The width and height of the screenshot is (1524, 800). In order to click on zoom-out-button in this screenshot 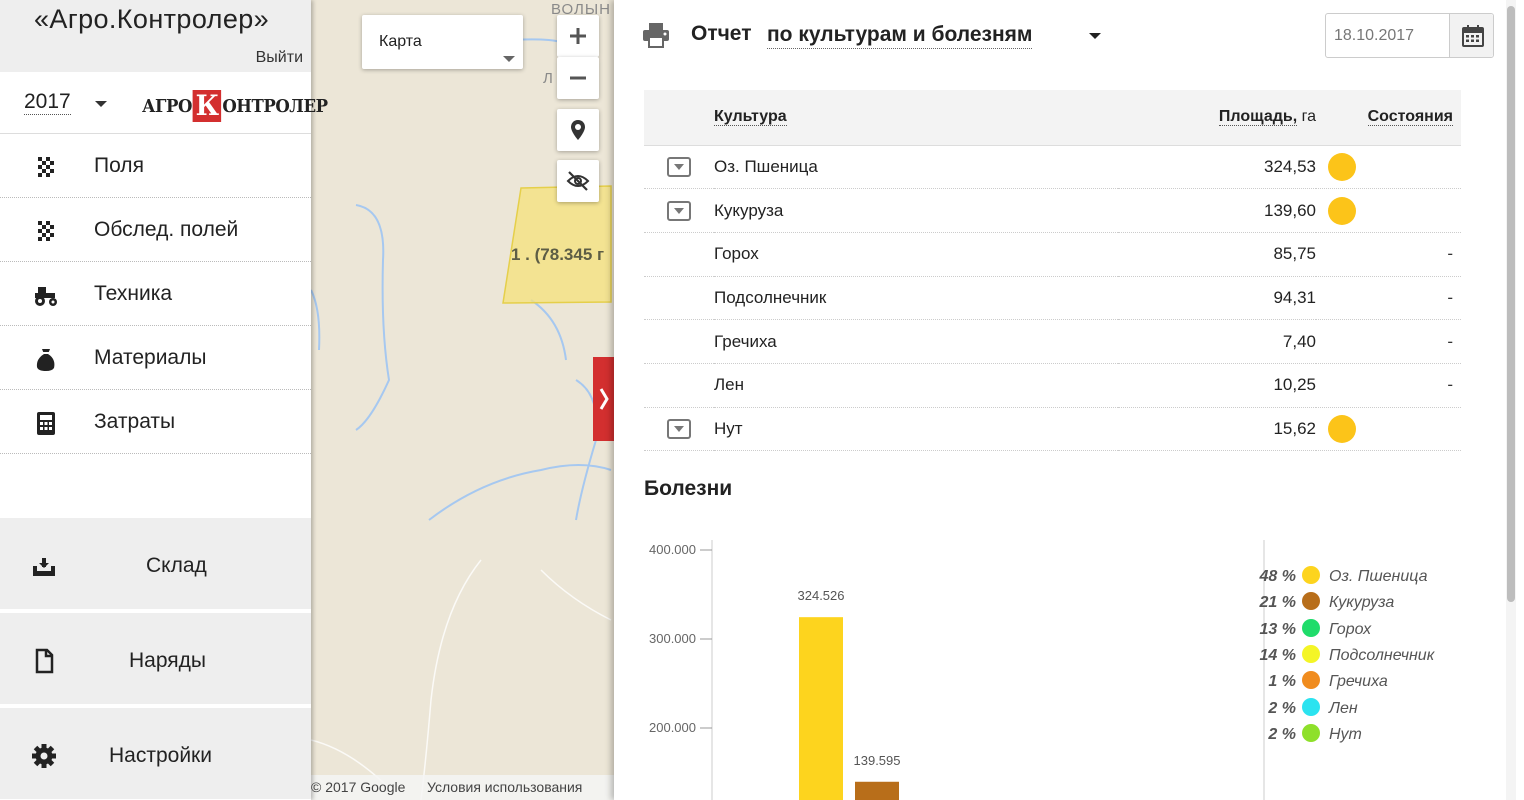, I will do `click(578, 78)`.